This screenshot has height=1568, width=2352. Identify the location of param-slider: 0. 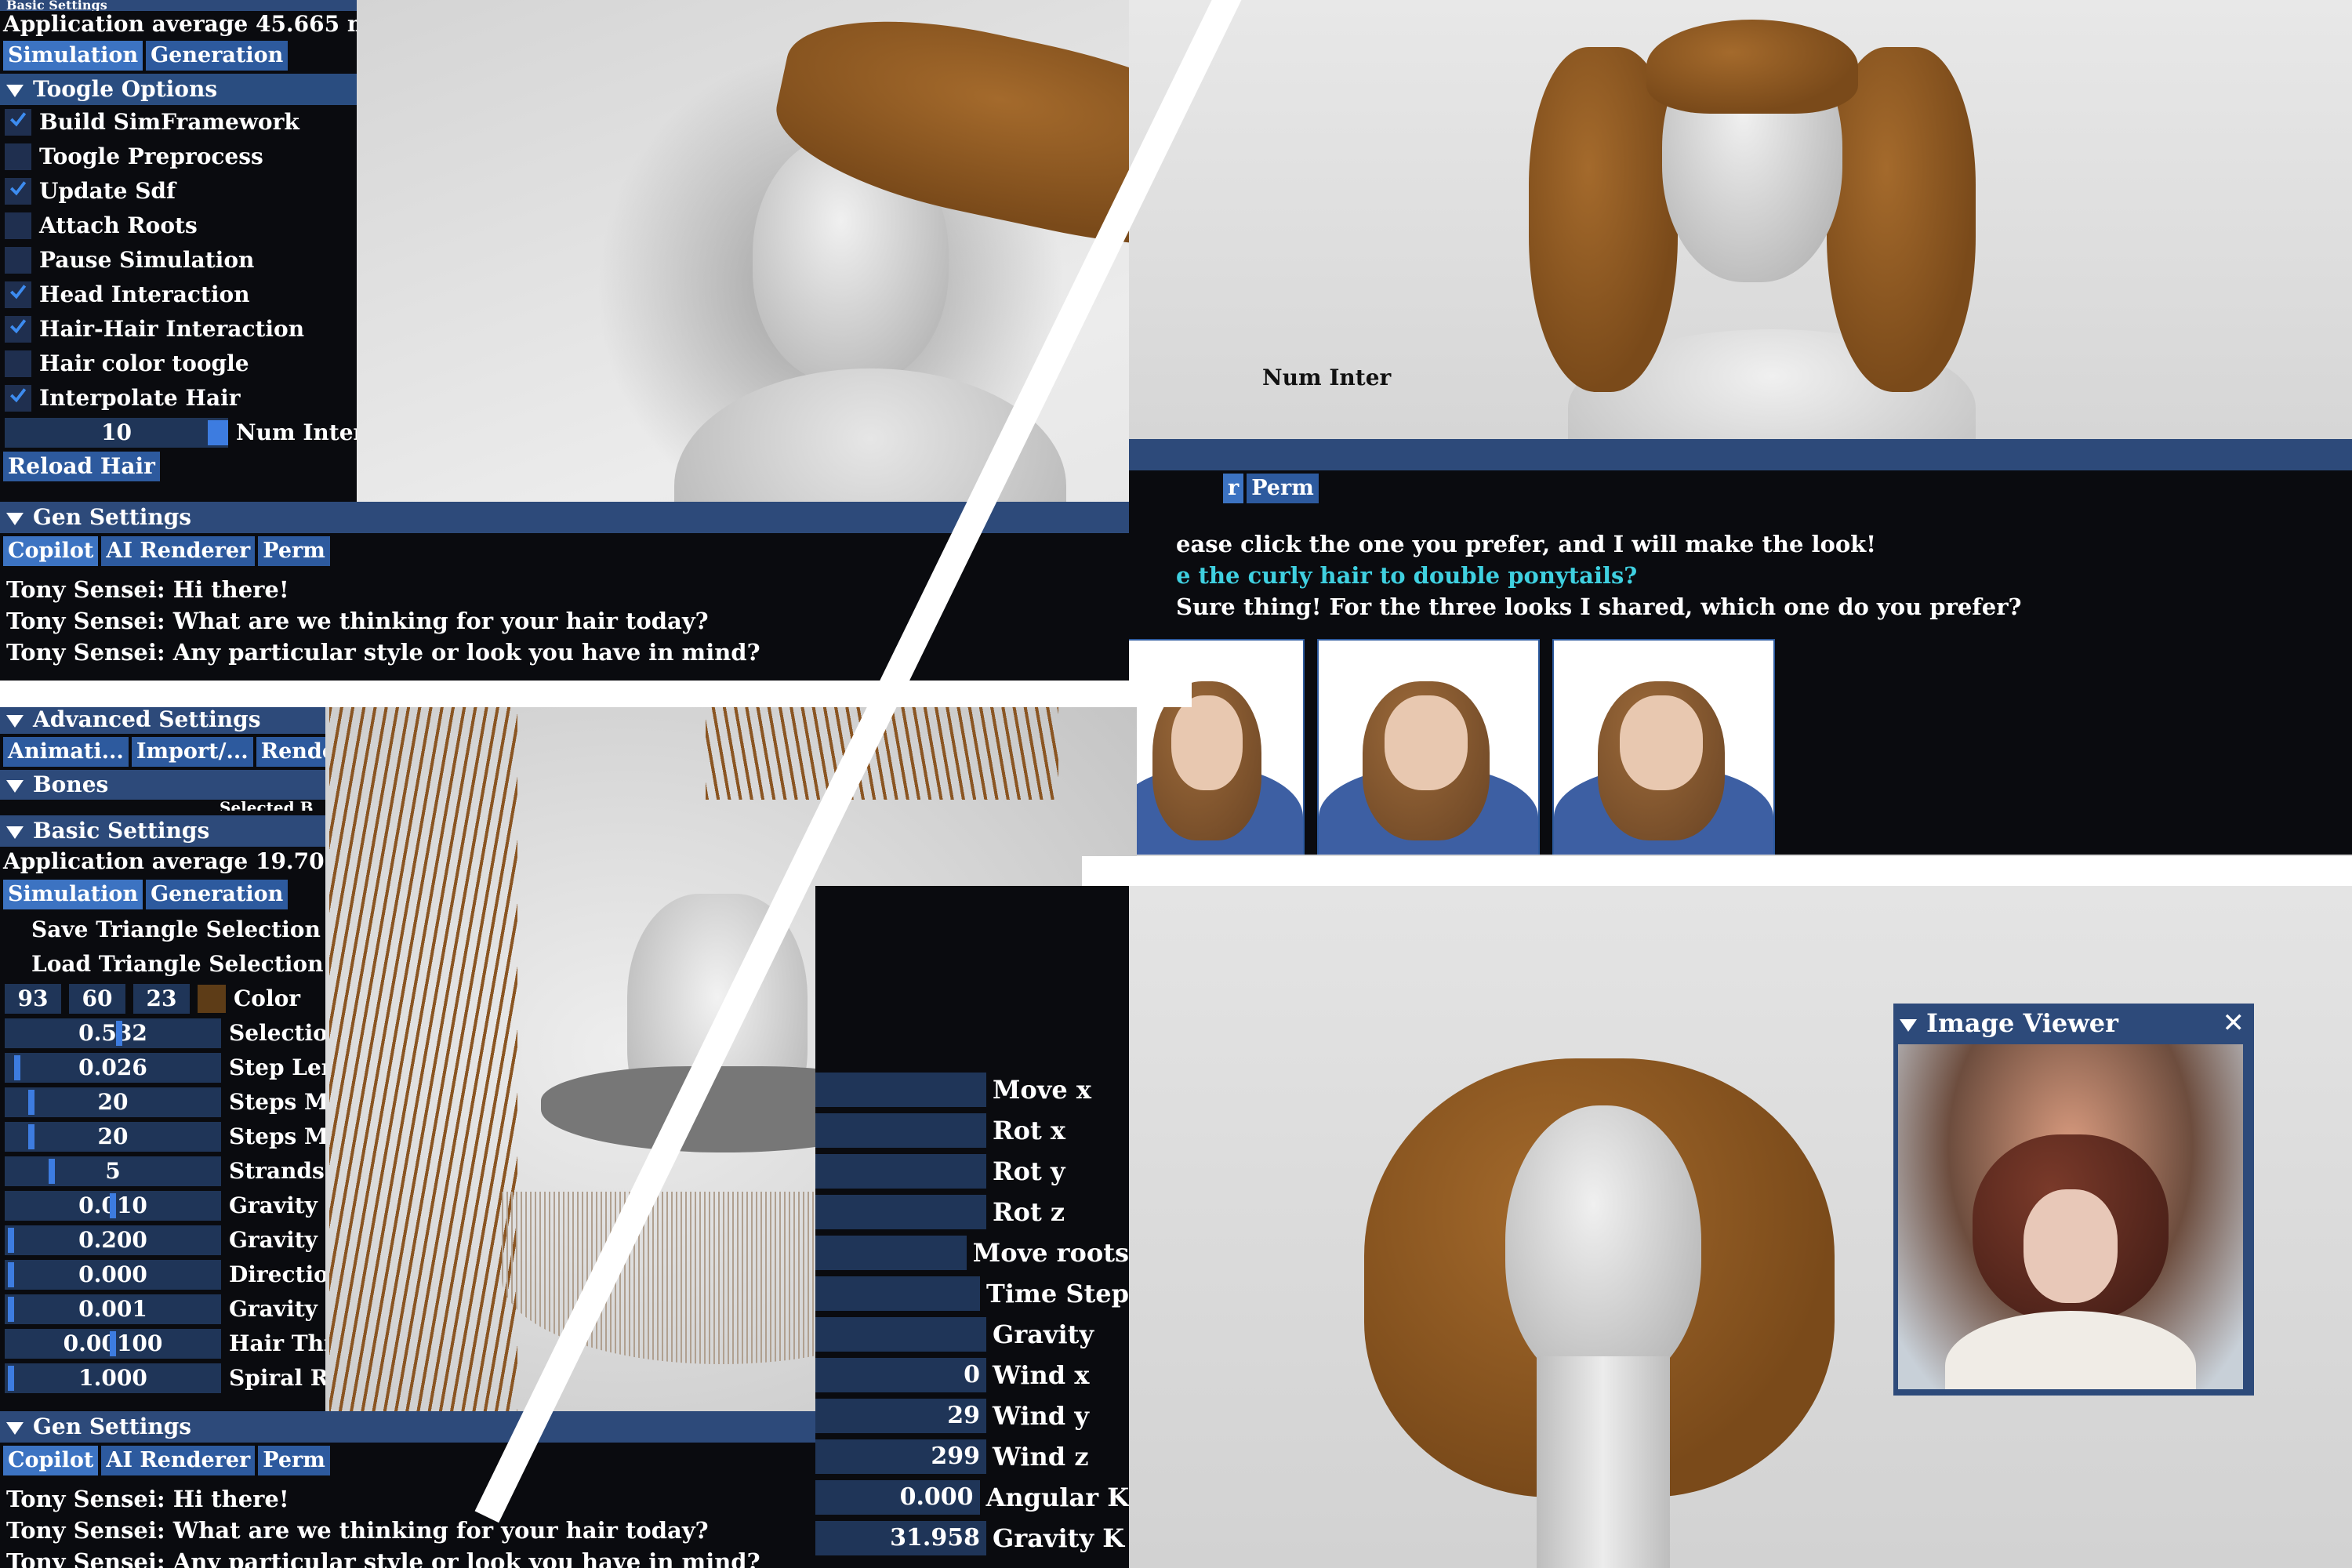
(900, 1375).